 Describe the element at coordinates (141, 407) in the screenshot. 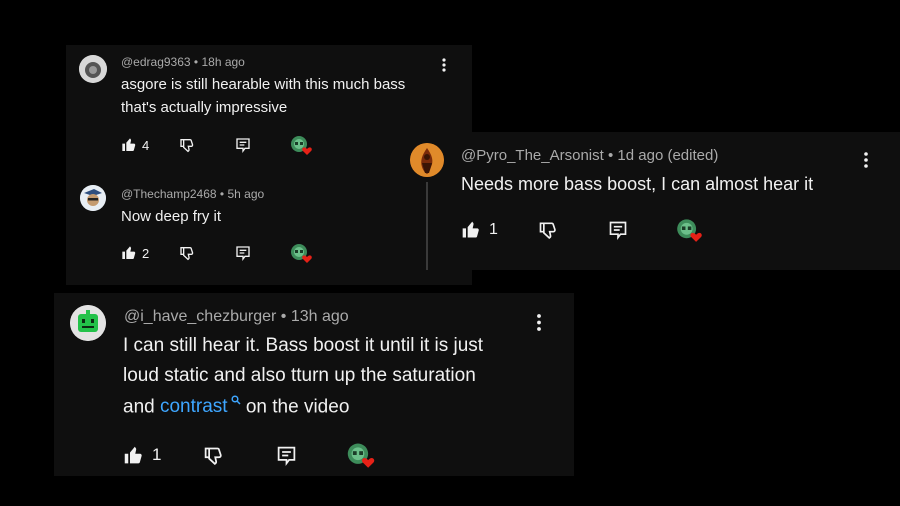

I see `comment-text-prefix: and` at that location.